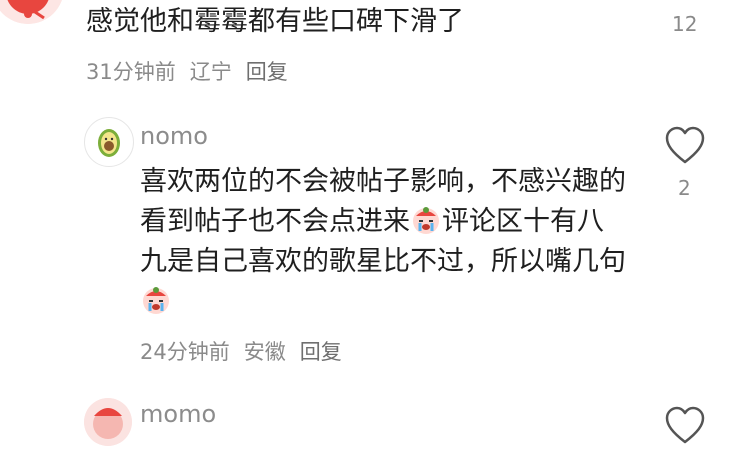 This screenshot has width=745, height=450. Describe the element at coordinates (185, 352) in the screenshot. I see `comment-2-time: 24分钟前` at that location.